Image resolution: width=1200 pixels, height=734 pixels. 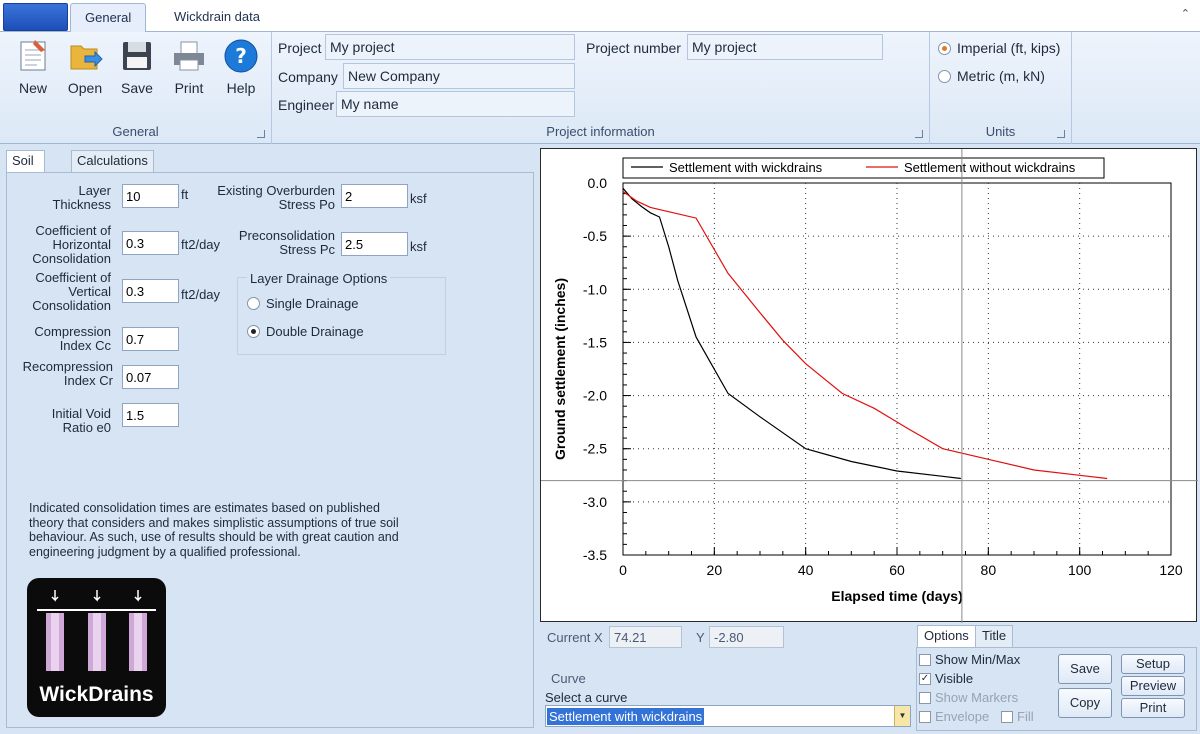 What do you see at coordinates (418, 198) in the screenshot?
I see `po-unit: ksf` at bounding box center [418, 198].